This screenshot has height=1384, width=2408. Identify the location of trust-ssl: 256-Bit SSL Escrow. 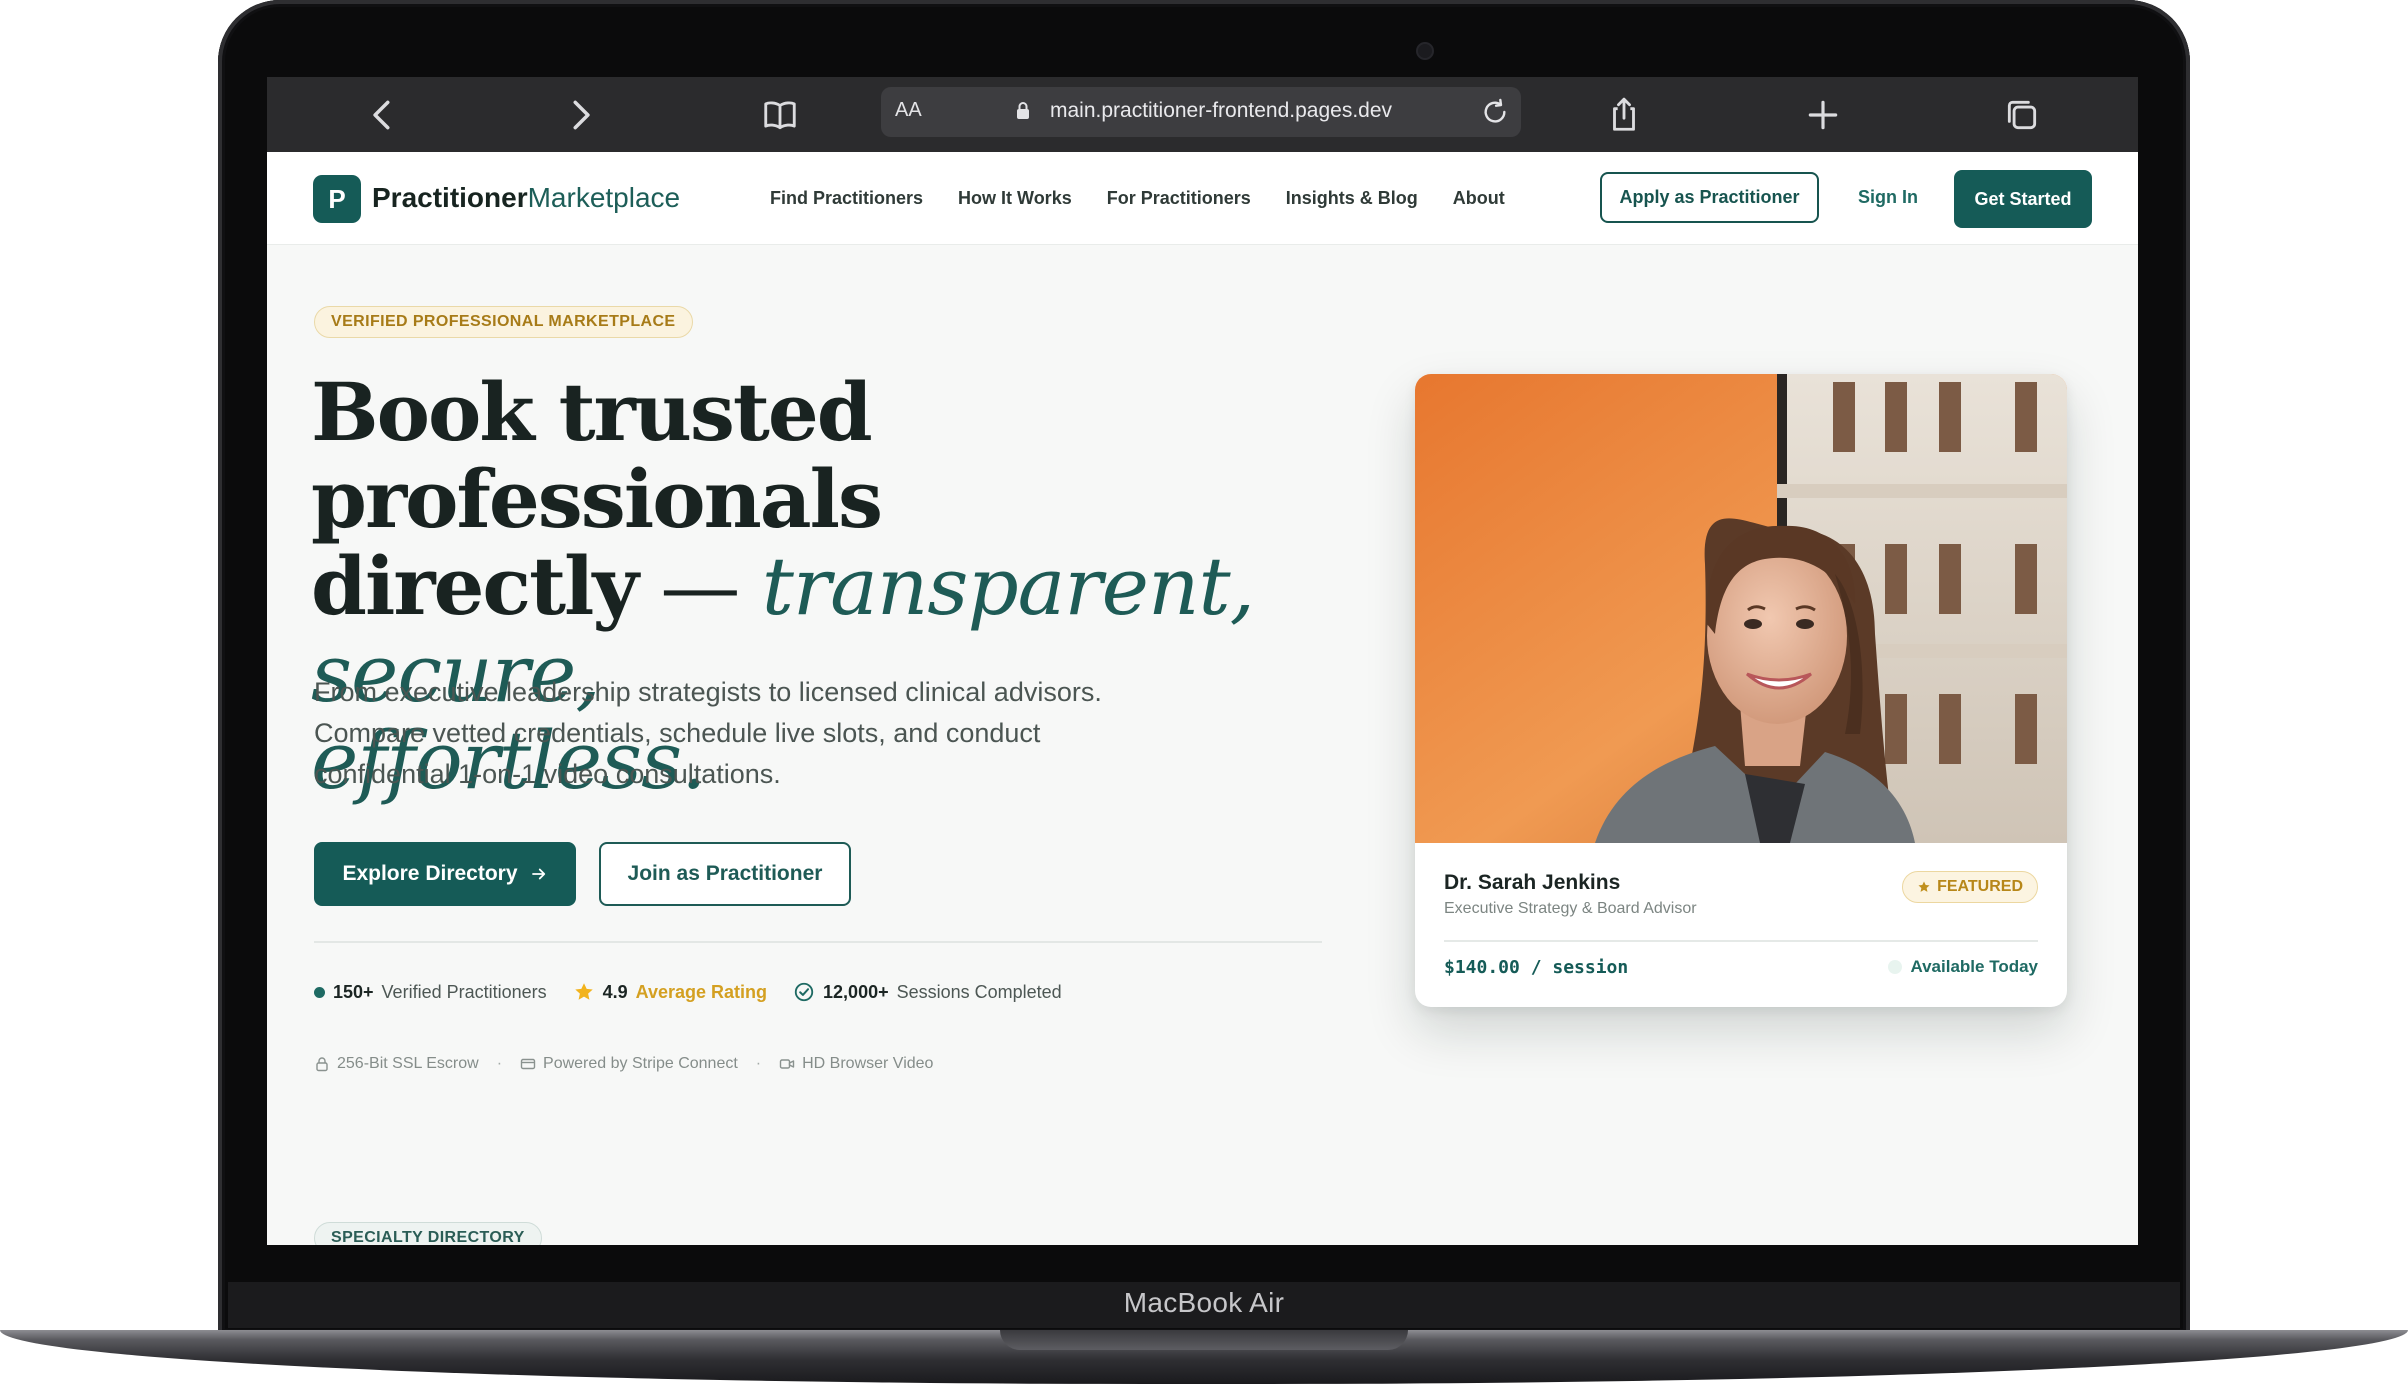
(396, 1064).